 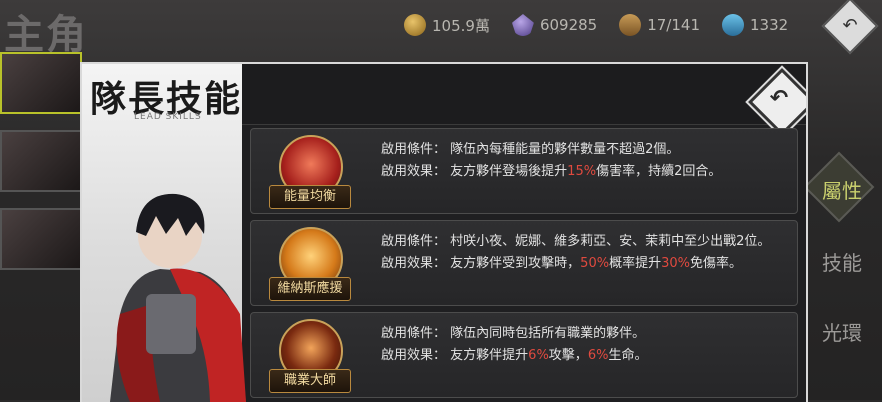 I want to click on condition-row: 啟用條件： 隊伍內每種能量的夥伴數量不超過2個。, so click(x=530, y=149).